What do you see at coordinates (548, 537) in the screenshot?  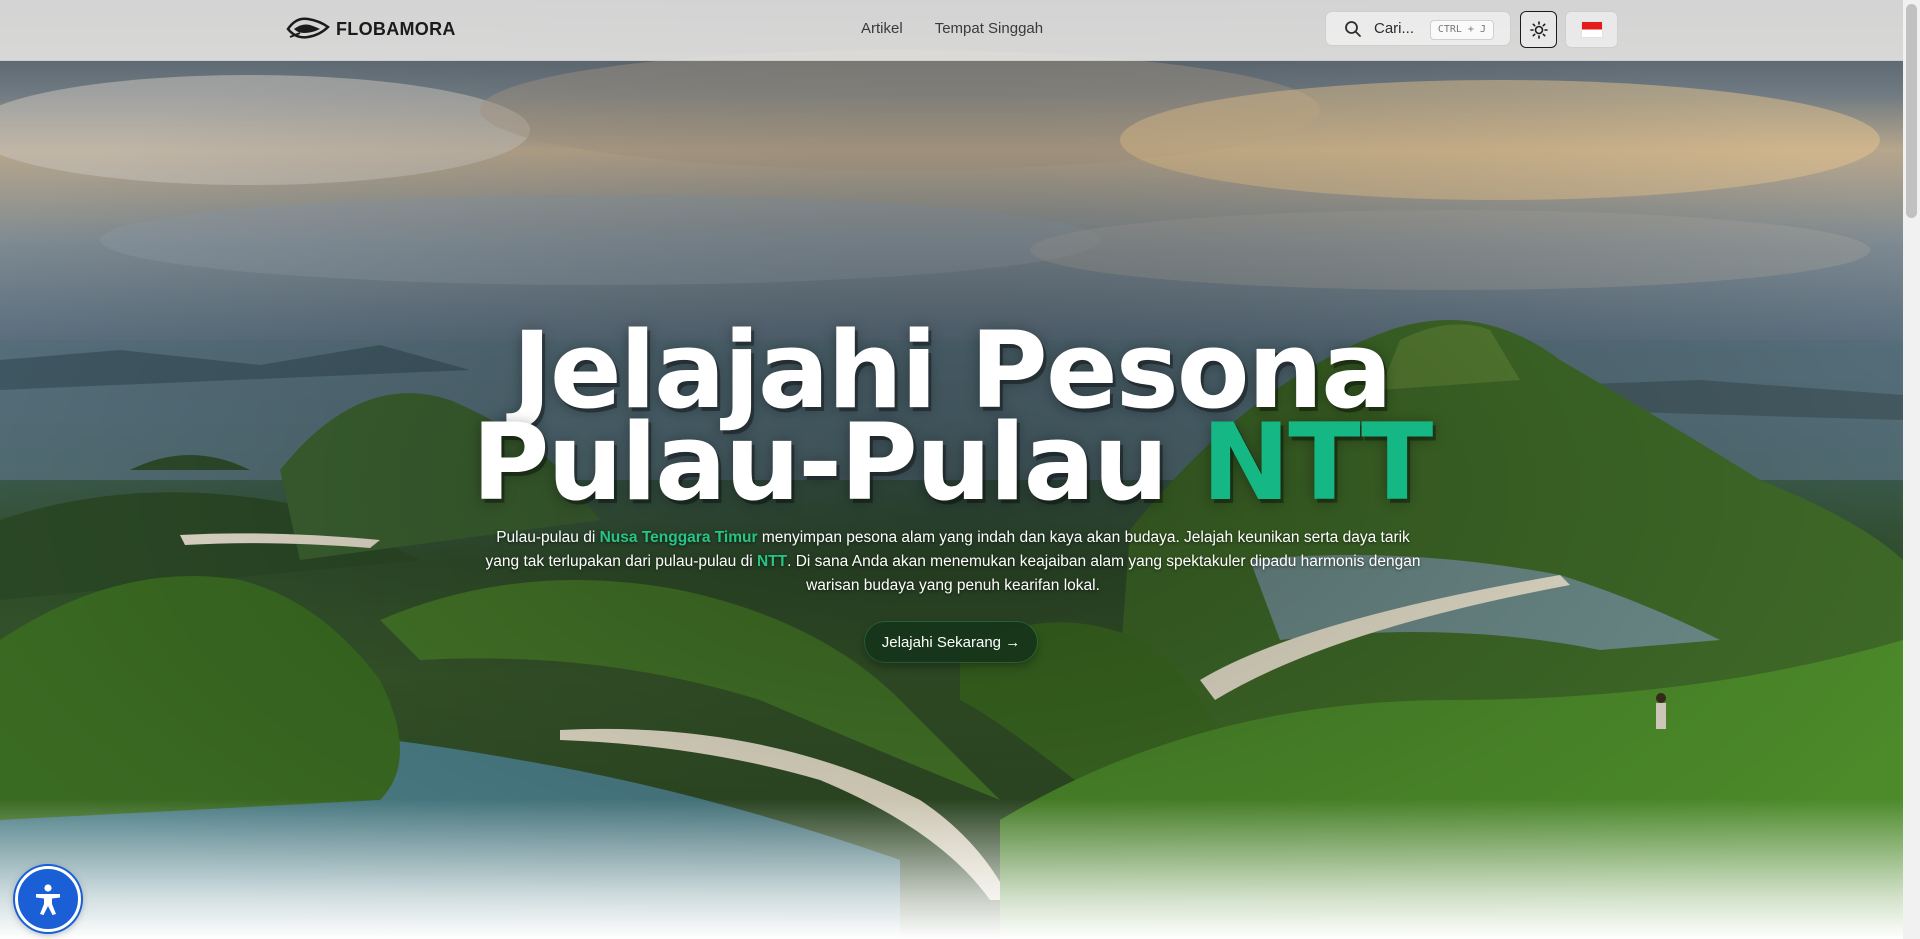 I see `hero-desc-text-1: Pulau-pulau di` at bounding box center [548, 537].